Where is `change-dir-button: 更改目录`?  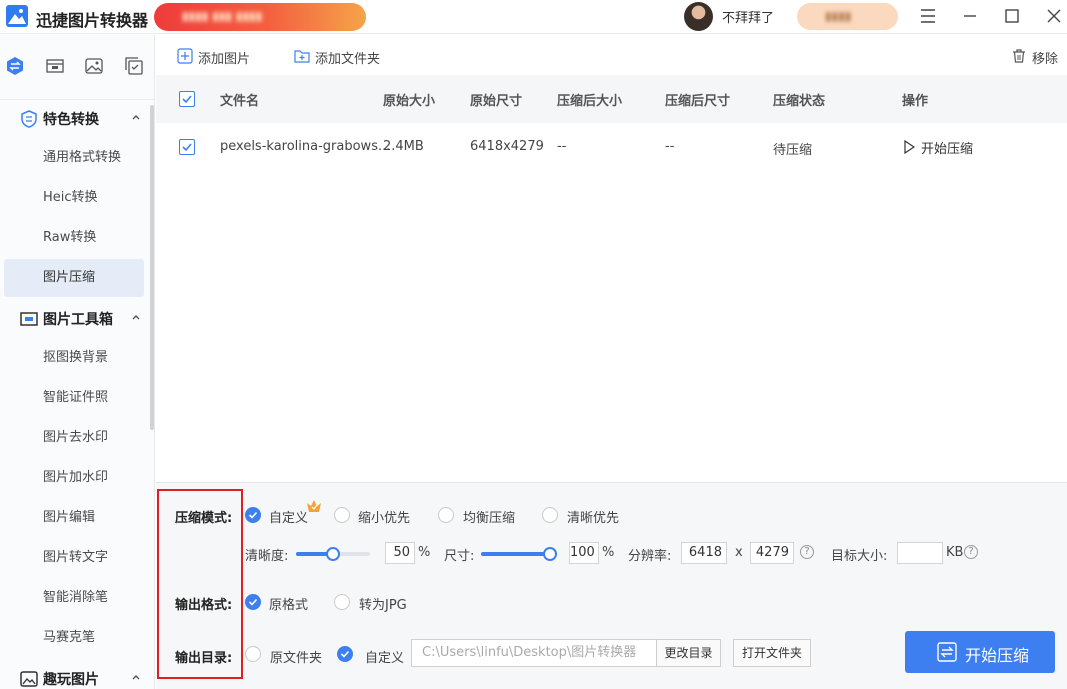
change-dir-button: 更改目录 is located at coordinates (688, 653).